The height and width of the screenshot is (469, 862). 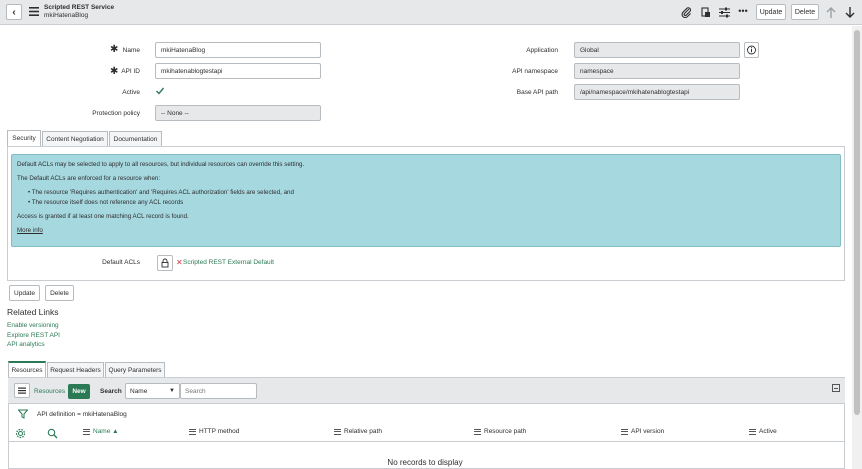 I want to click on info-icon, so click(x=751, y=50).